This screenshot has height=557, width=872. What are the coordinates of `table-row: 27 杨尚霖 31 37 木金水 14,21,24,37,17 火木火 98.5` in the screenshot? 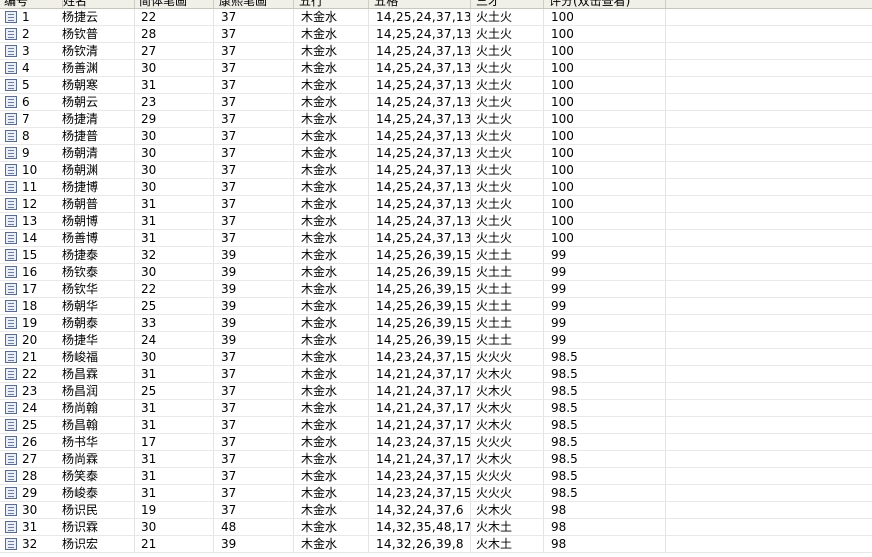 It's located at (436, 459).